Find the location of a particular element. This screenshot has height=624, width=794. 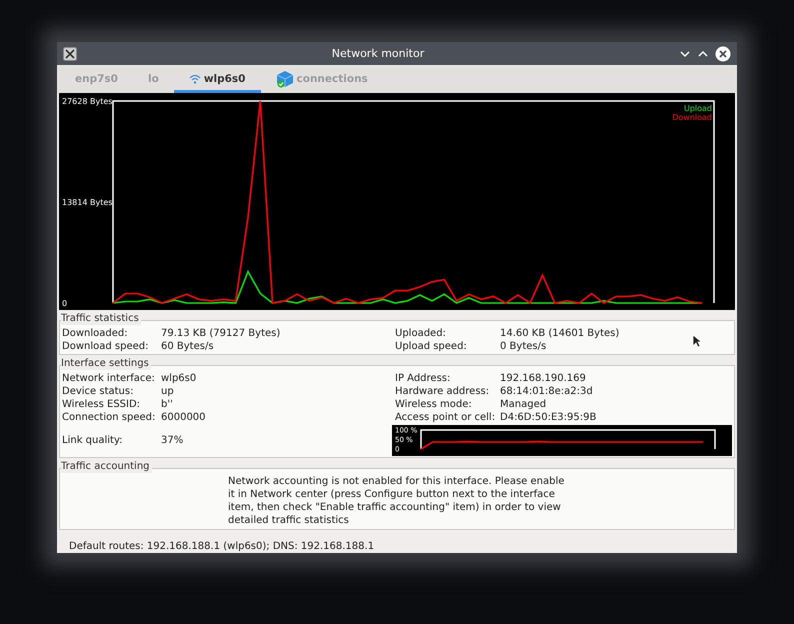

app-icon is located at coordinates (70, 53).